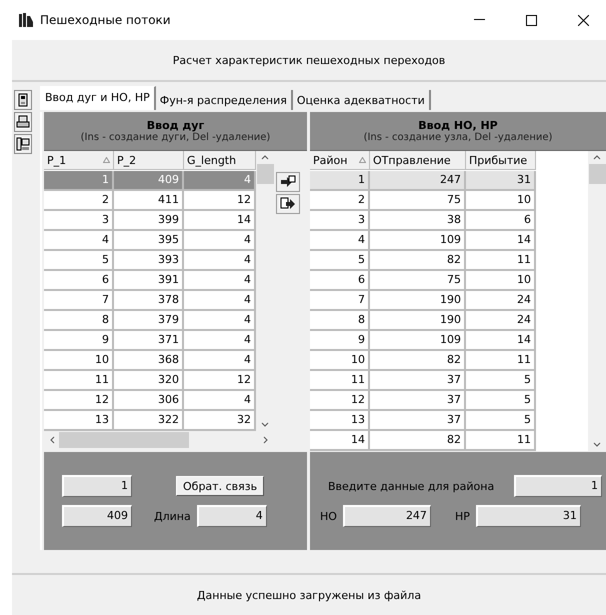  Describe the element at coordinates (23, 100) in the screenshot. I see `device-icon` at that location.